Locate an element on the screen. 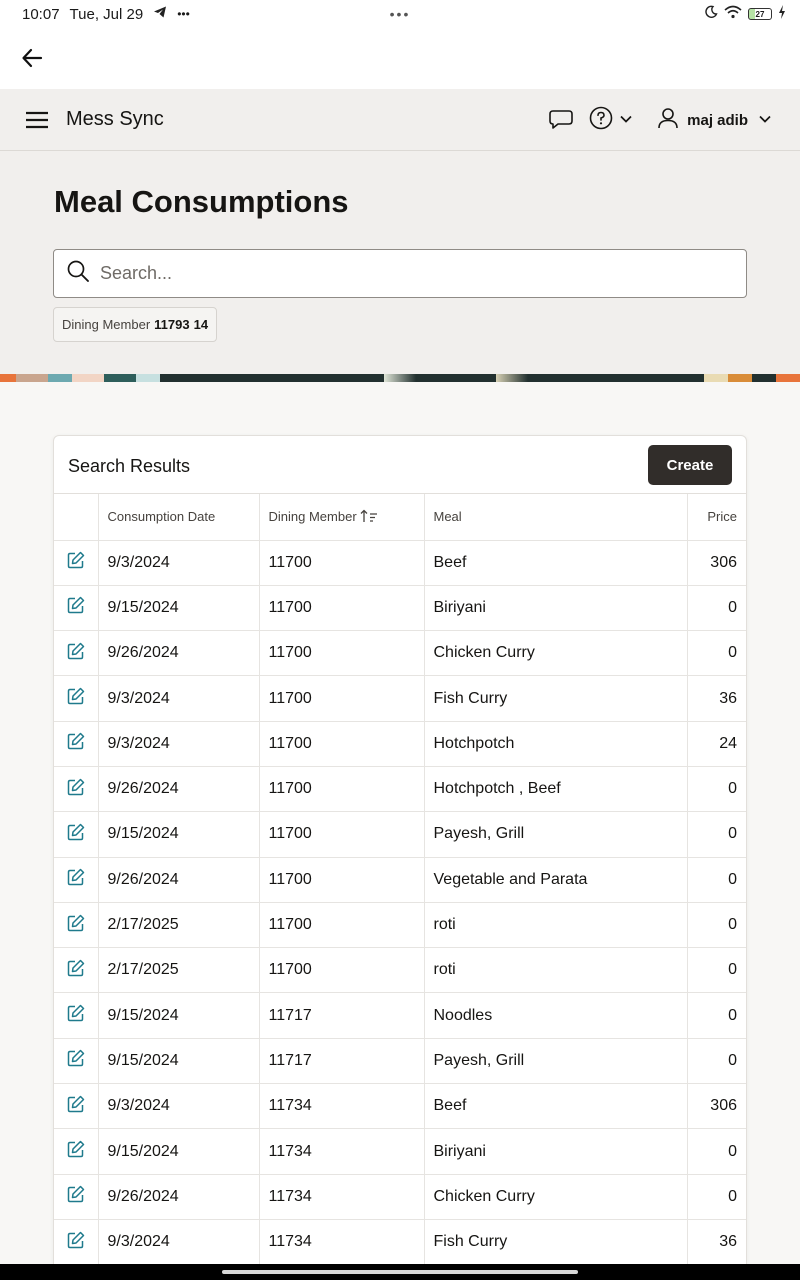 Image resolution: width=800 pixels, height=1280 pixels. header-label: Dining Member is located at coordinates (312, 517).